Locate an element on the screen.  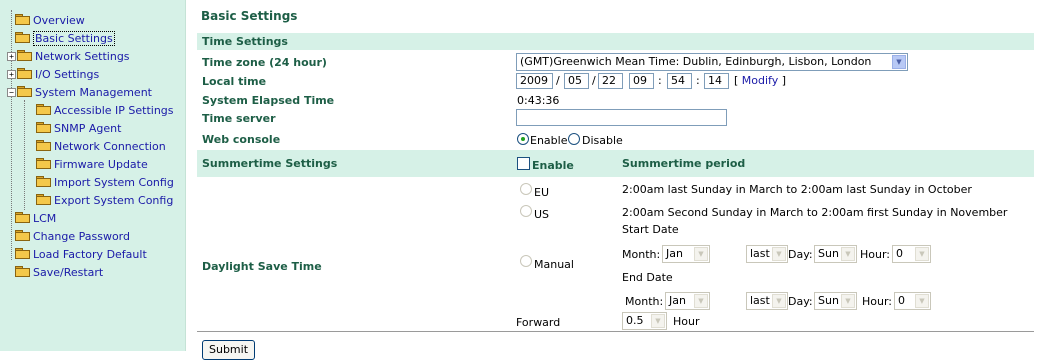
start-hour-select: 0 ▼ is located at coordinates (911, 254).